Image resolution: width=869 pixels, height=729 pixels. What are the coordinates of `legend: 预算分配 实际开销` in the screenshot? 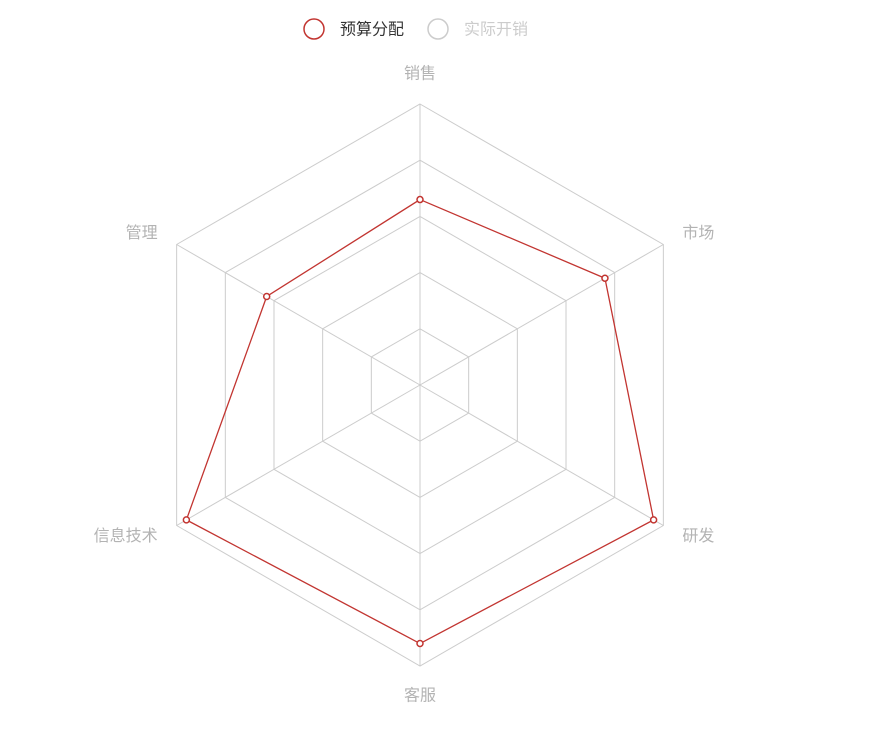 It's located at (415, 29).